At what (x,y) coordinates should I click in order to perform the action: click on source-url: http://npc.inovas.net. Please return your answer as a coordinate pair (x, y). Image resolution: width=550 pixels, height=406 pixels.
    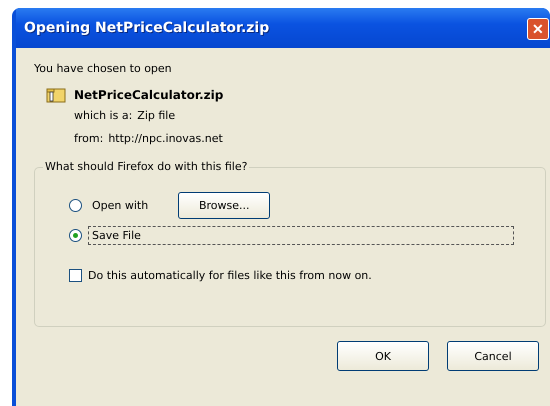
    Looking at the image, I should click on (165, 138).